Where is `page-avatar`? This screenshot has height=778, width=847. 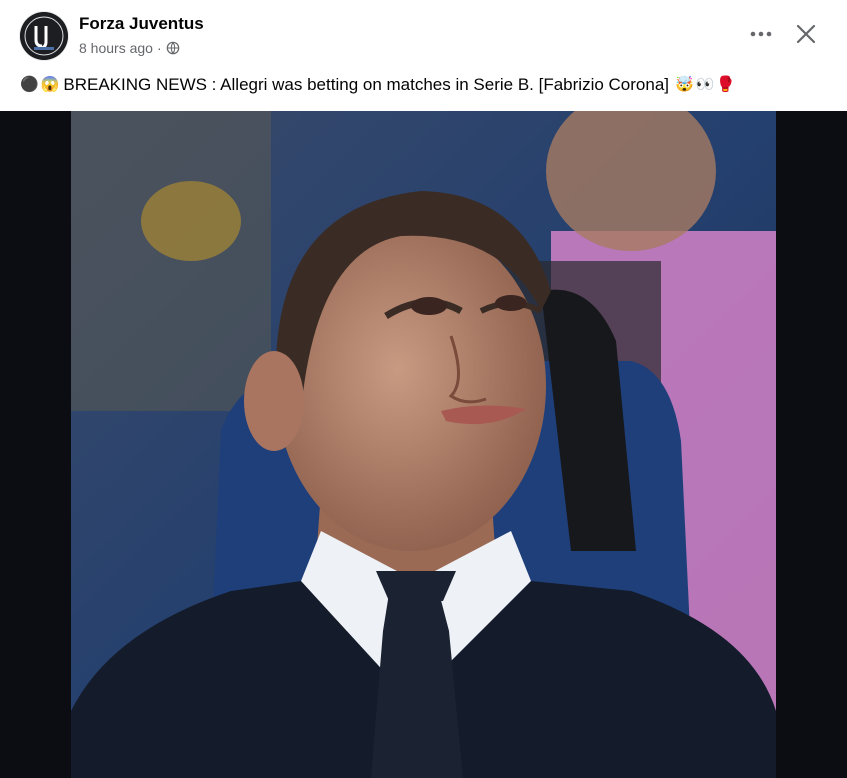 page-avatar is located at coordinates (44, 36).